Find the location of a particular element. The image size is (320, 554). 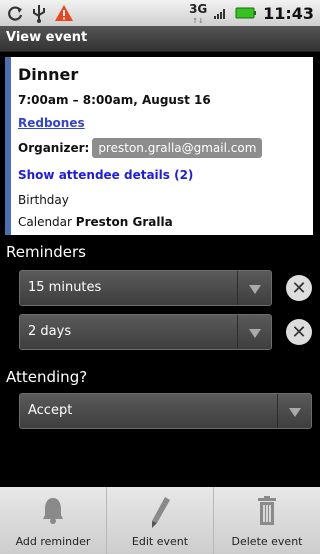

network-type-indicator: 3G ↑↓ is located at coordinates (198, 13).